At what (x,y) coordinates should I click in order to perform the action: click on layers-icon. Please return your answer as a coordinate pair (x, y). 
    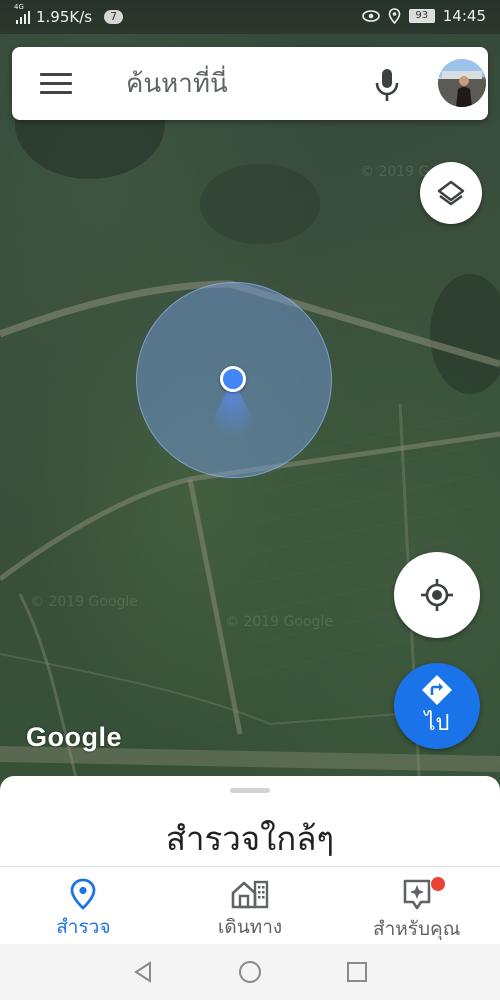
    Looking at the image, I should click on (451, 193).